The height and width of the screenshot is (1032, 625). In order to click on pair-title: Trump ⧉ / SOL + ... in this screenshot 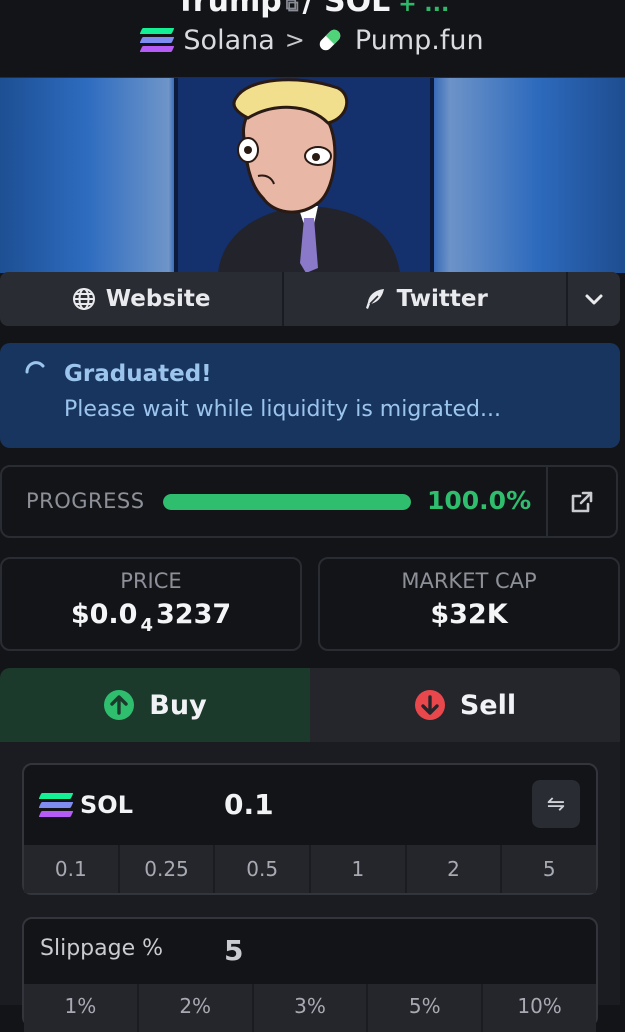, I will do `click(312, 9)`.